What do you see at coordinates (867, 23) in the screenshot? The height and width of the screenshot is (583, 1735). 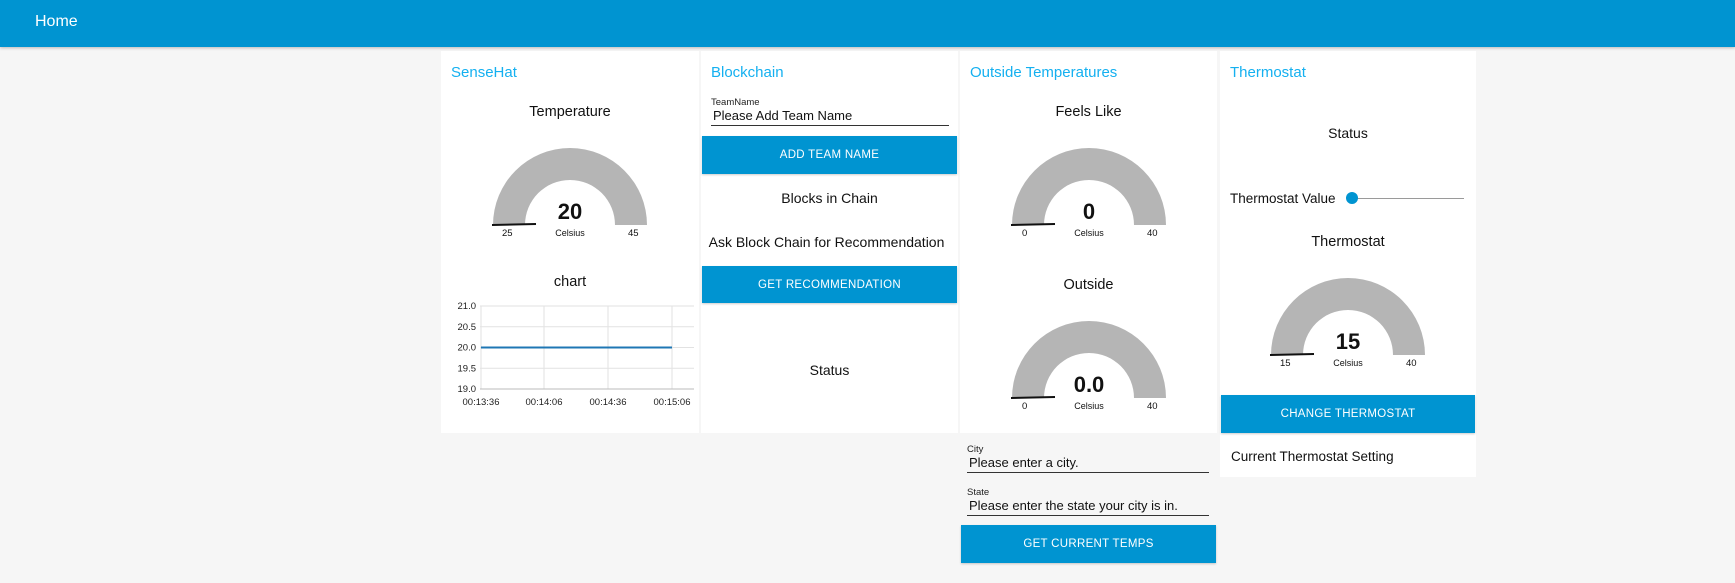 I see `top-toolbar: Home` at bounding box center [867, 23].